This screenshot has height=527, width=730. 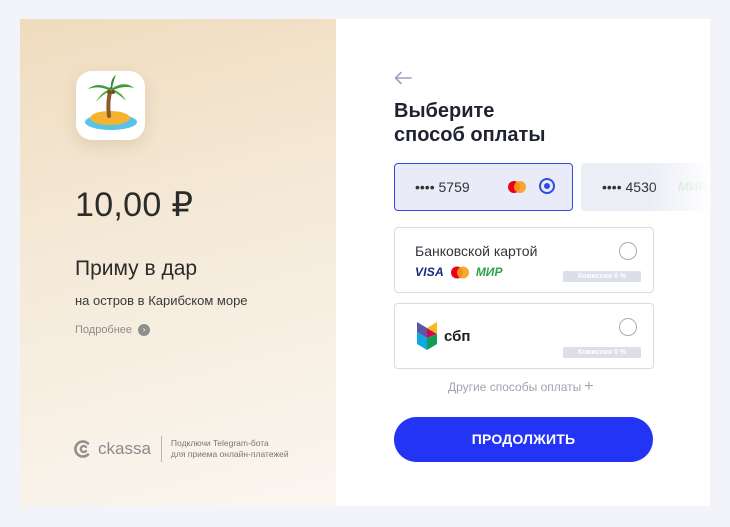 I want to click on palm-island-icon, so click(x=110, y=105).